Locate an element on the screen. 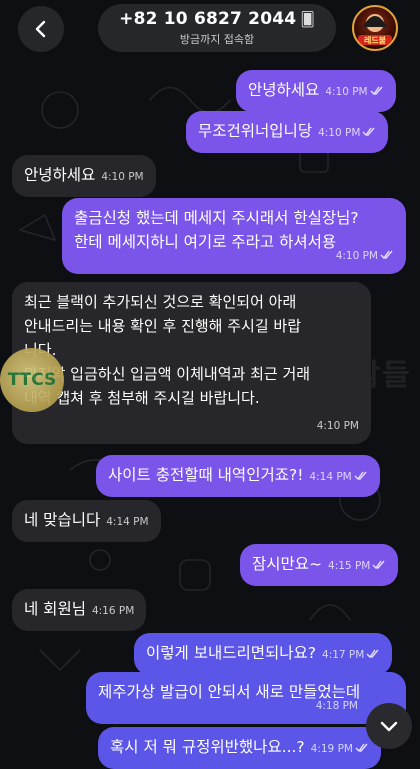 This screenshot has width=420, height=769. message-incoming: 네 회원님 4:16 PM is located at coordinates (79, 610).